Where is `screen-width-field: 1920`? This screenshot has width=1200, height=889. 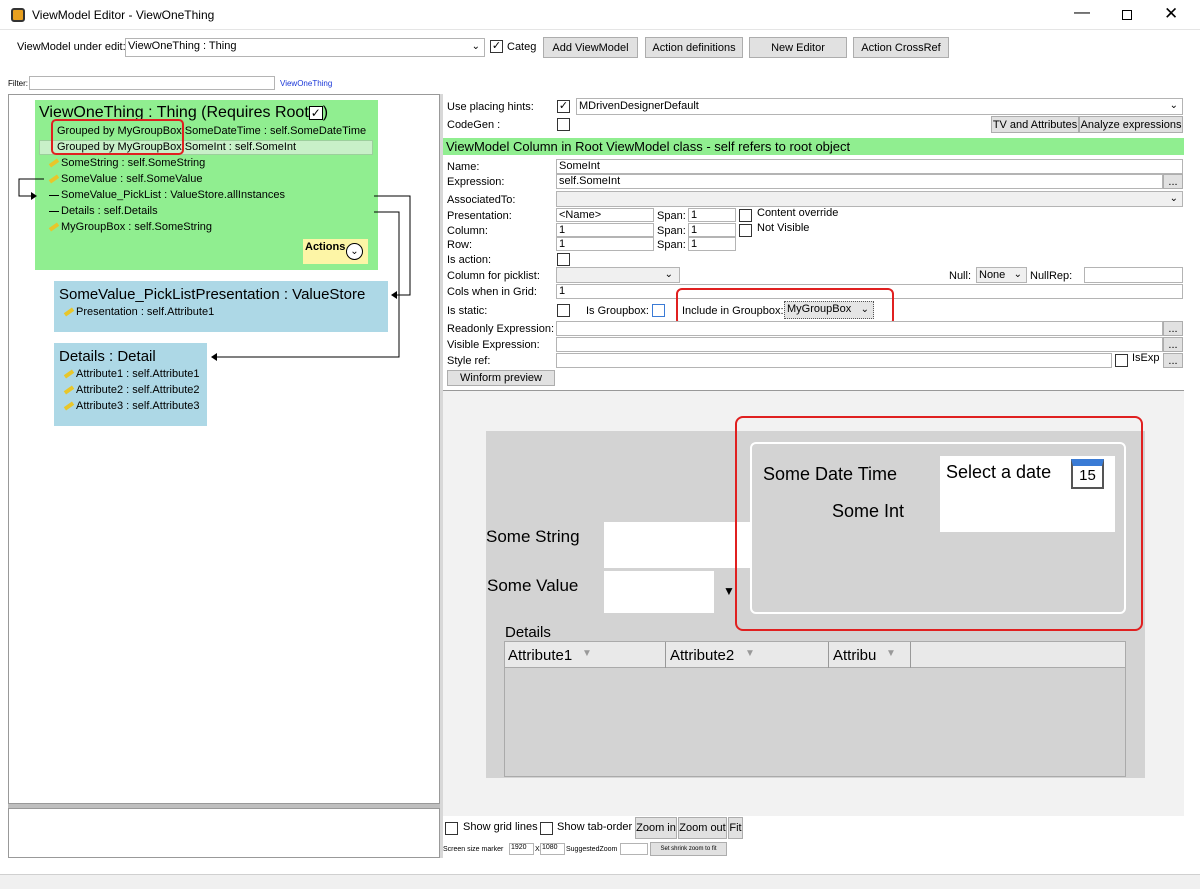
screen-width-field: 1920 is located at coordinates (521, 849).